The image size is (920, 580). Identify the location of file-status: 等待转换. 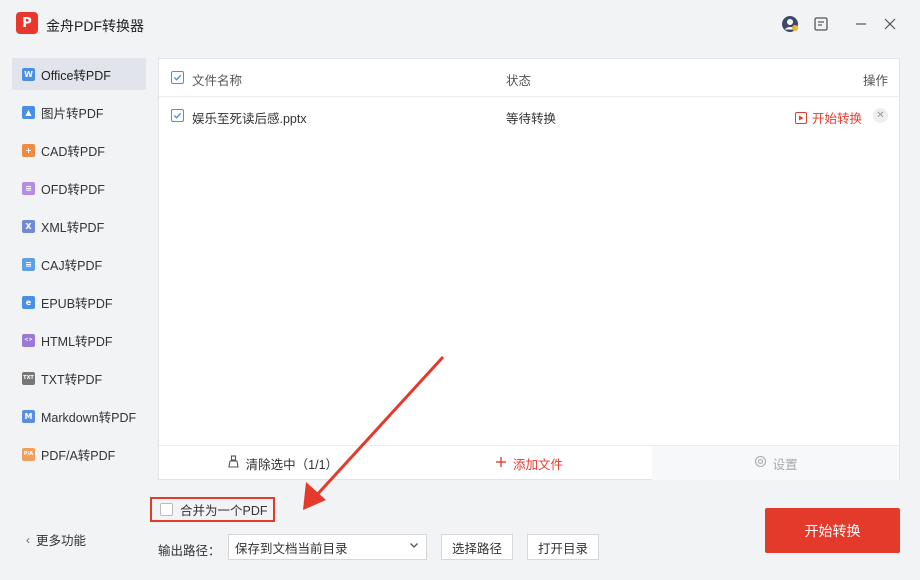
(531, 119).